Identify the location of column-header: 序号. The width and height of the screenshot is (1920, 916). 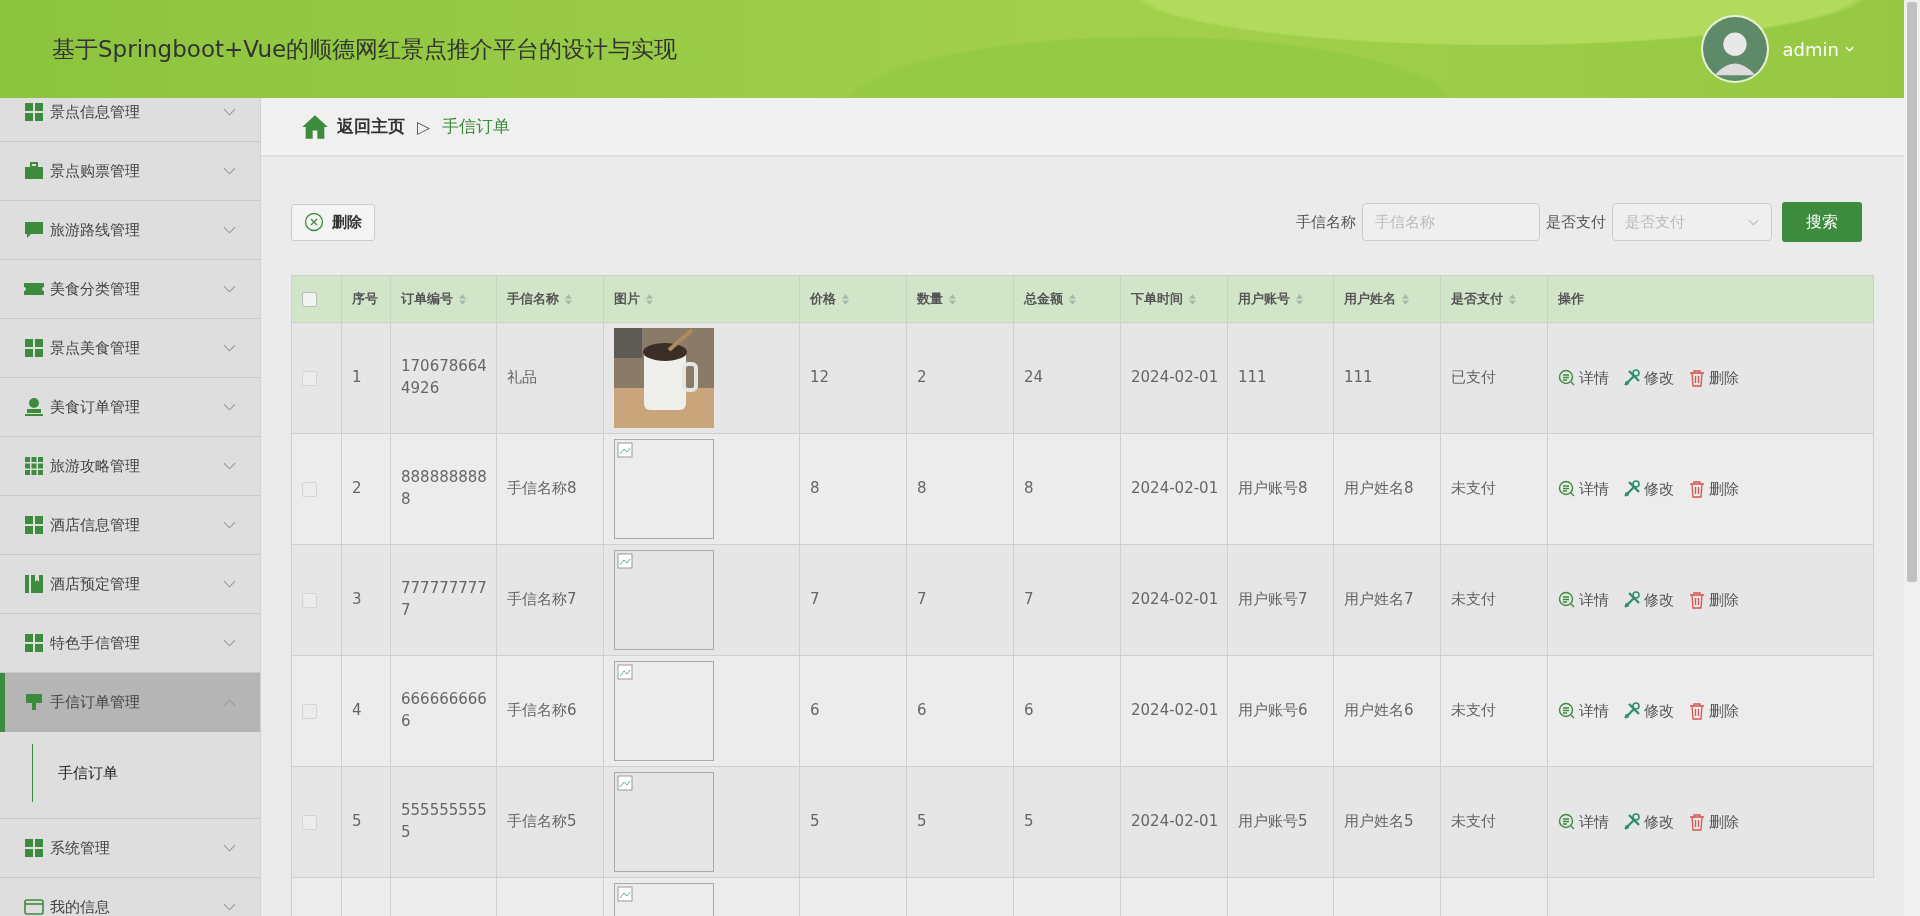
(365, 299).